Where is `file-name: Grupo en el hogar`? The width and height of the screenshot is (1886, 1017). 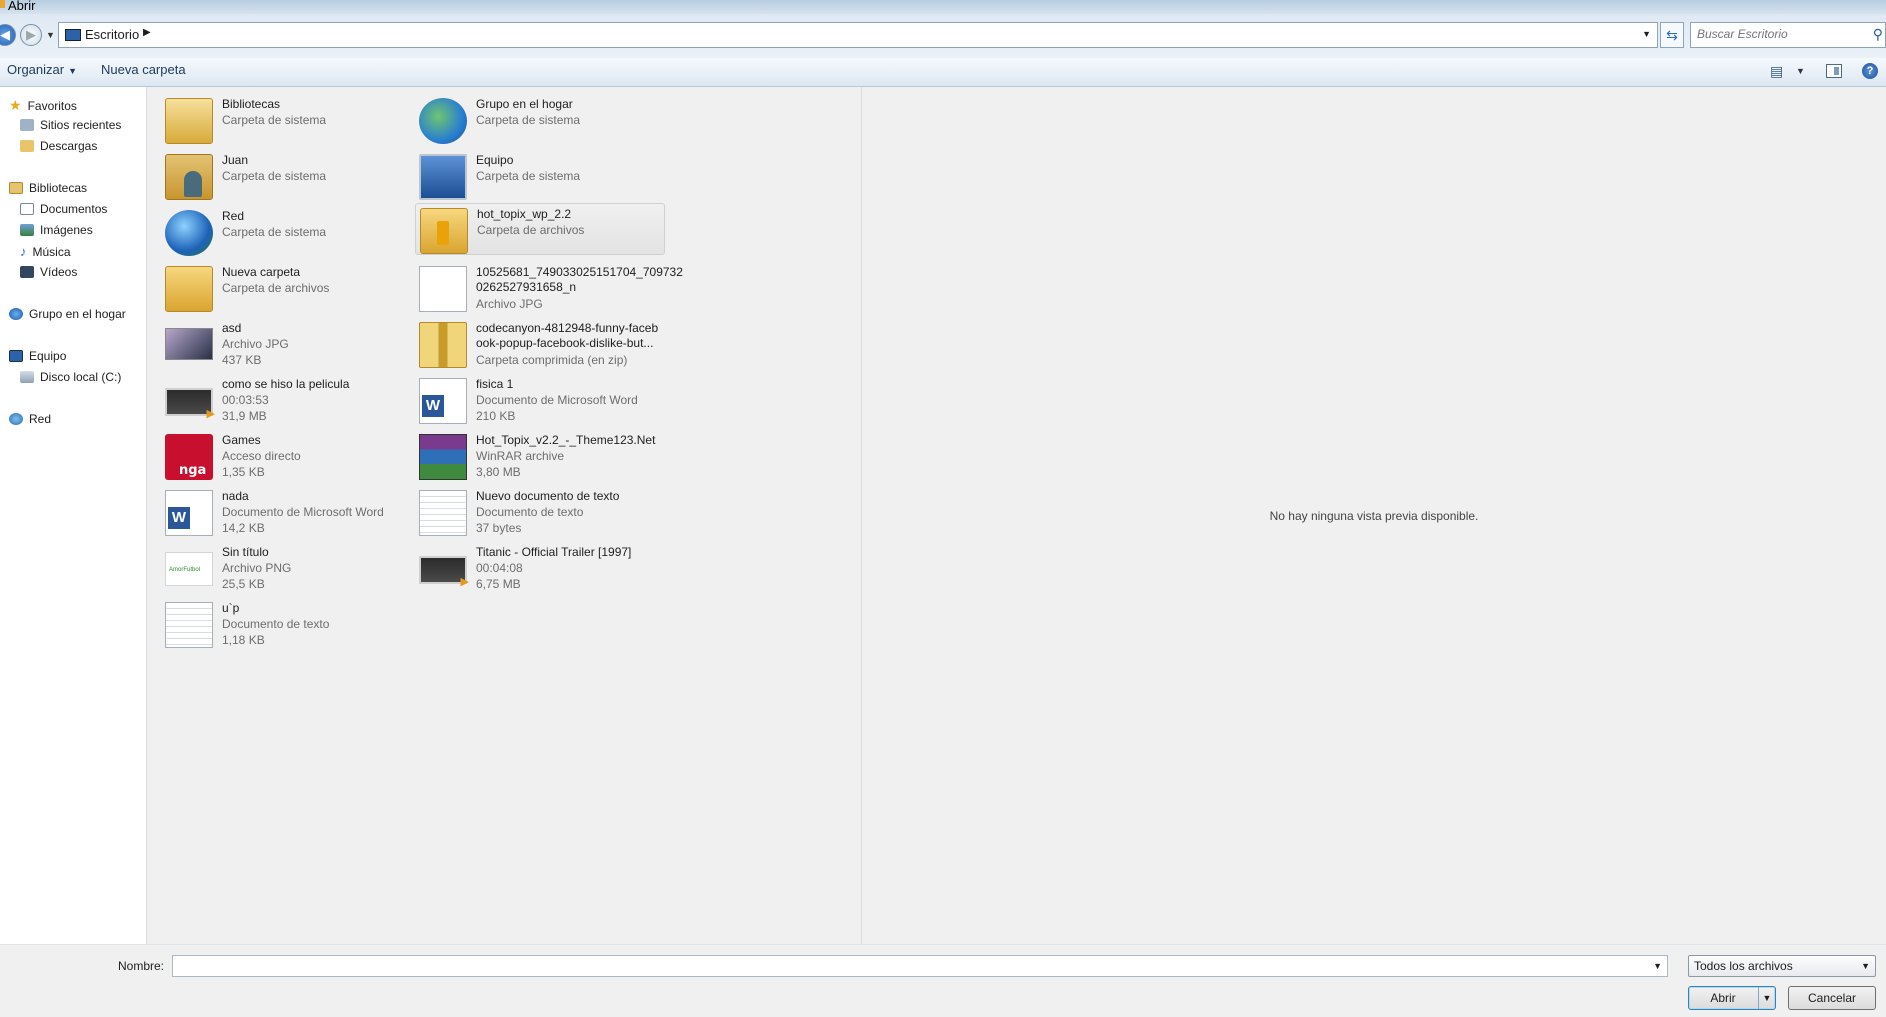 file-name: Grupo en el hogar is located at coordinates (524, 104).